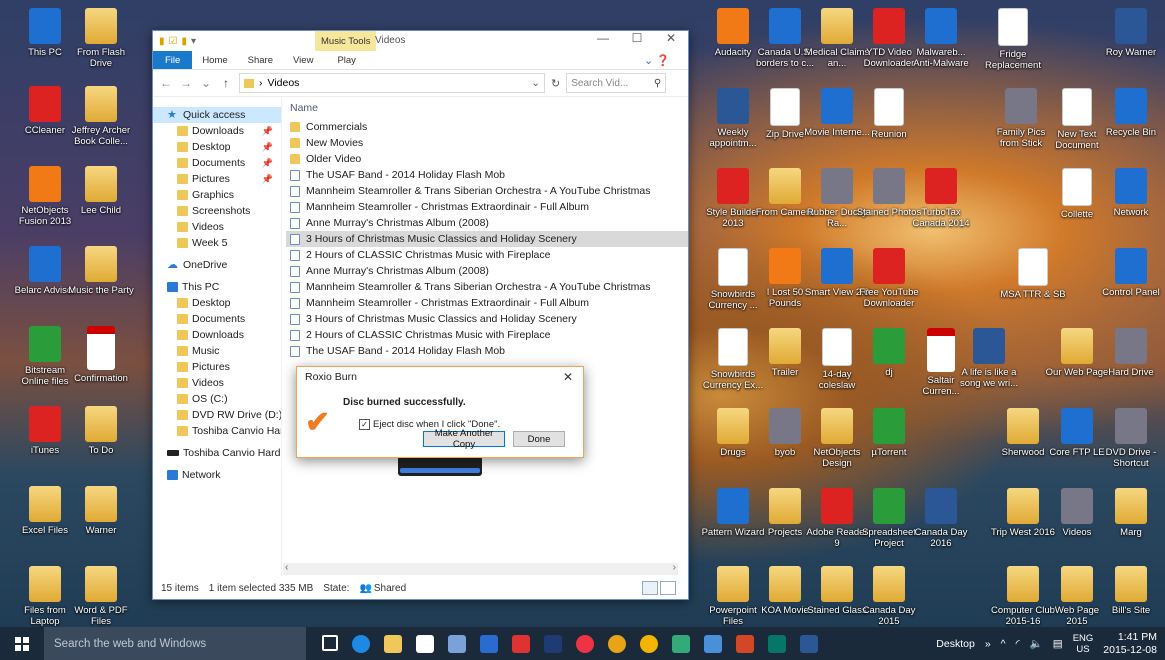 This screenshot has width=1165, height=660. I want to click on desktop-icon-bills-site: Bill's Site, so click(1131, 591).